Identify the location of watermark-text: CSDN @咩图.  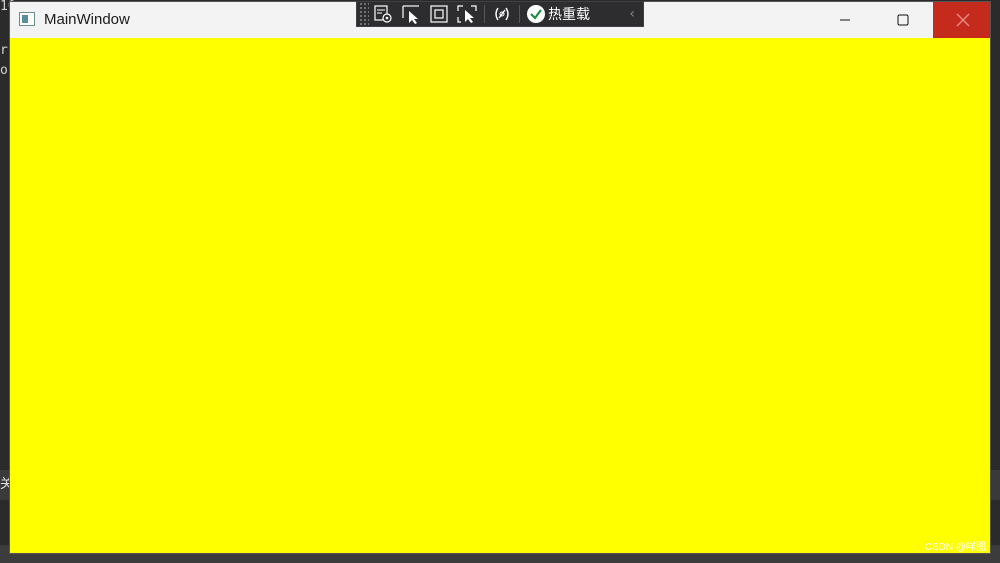
(955, 547).